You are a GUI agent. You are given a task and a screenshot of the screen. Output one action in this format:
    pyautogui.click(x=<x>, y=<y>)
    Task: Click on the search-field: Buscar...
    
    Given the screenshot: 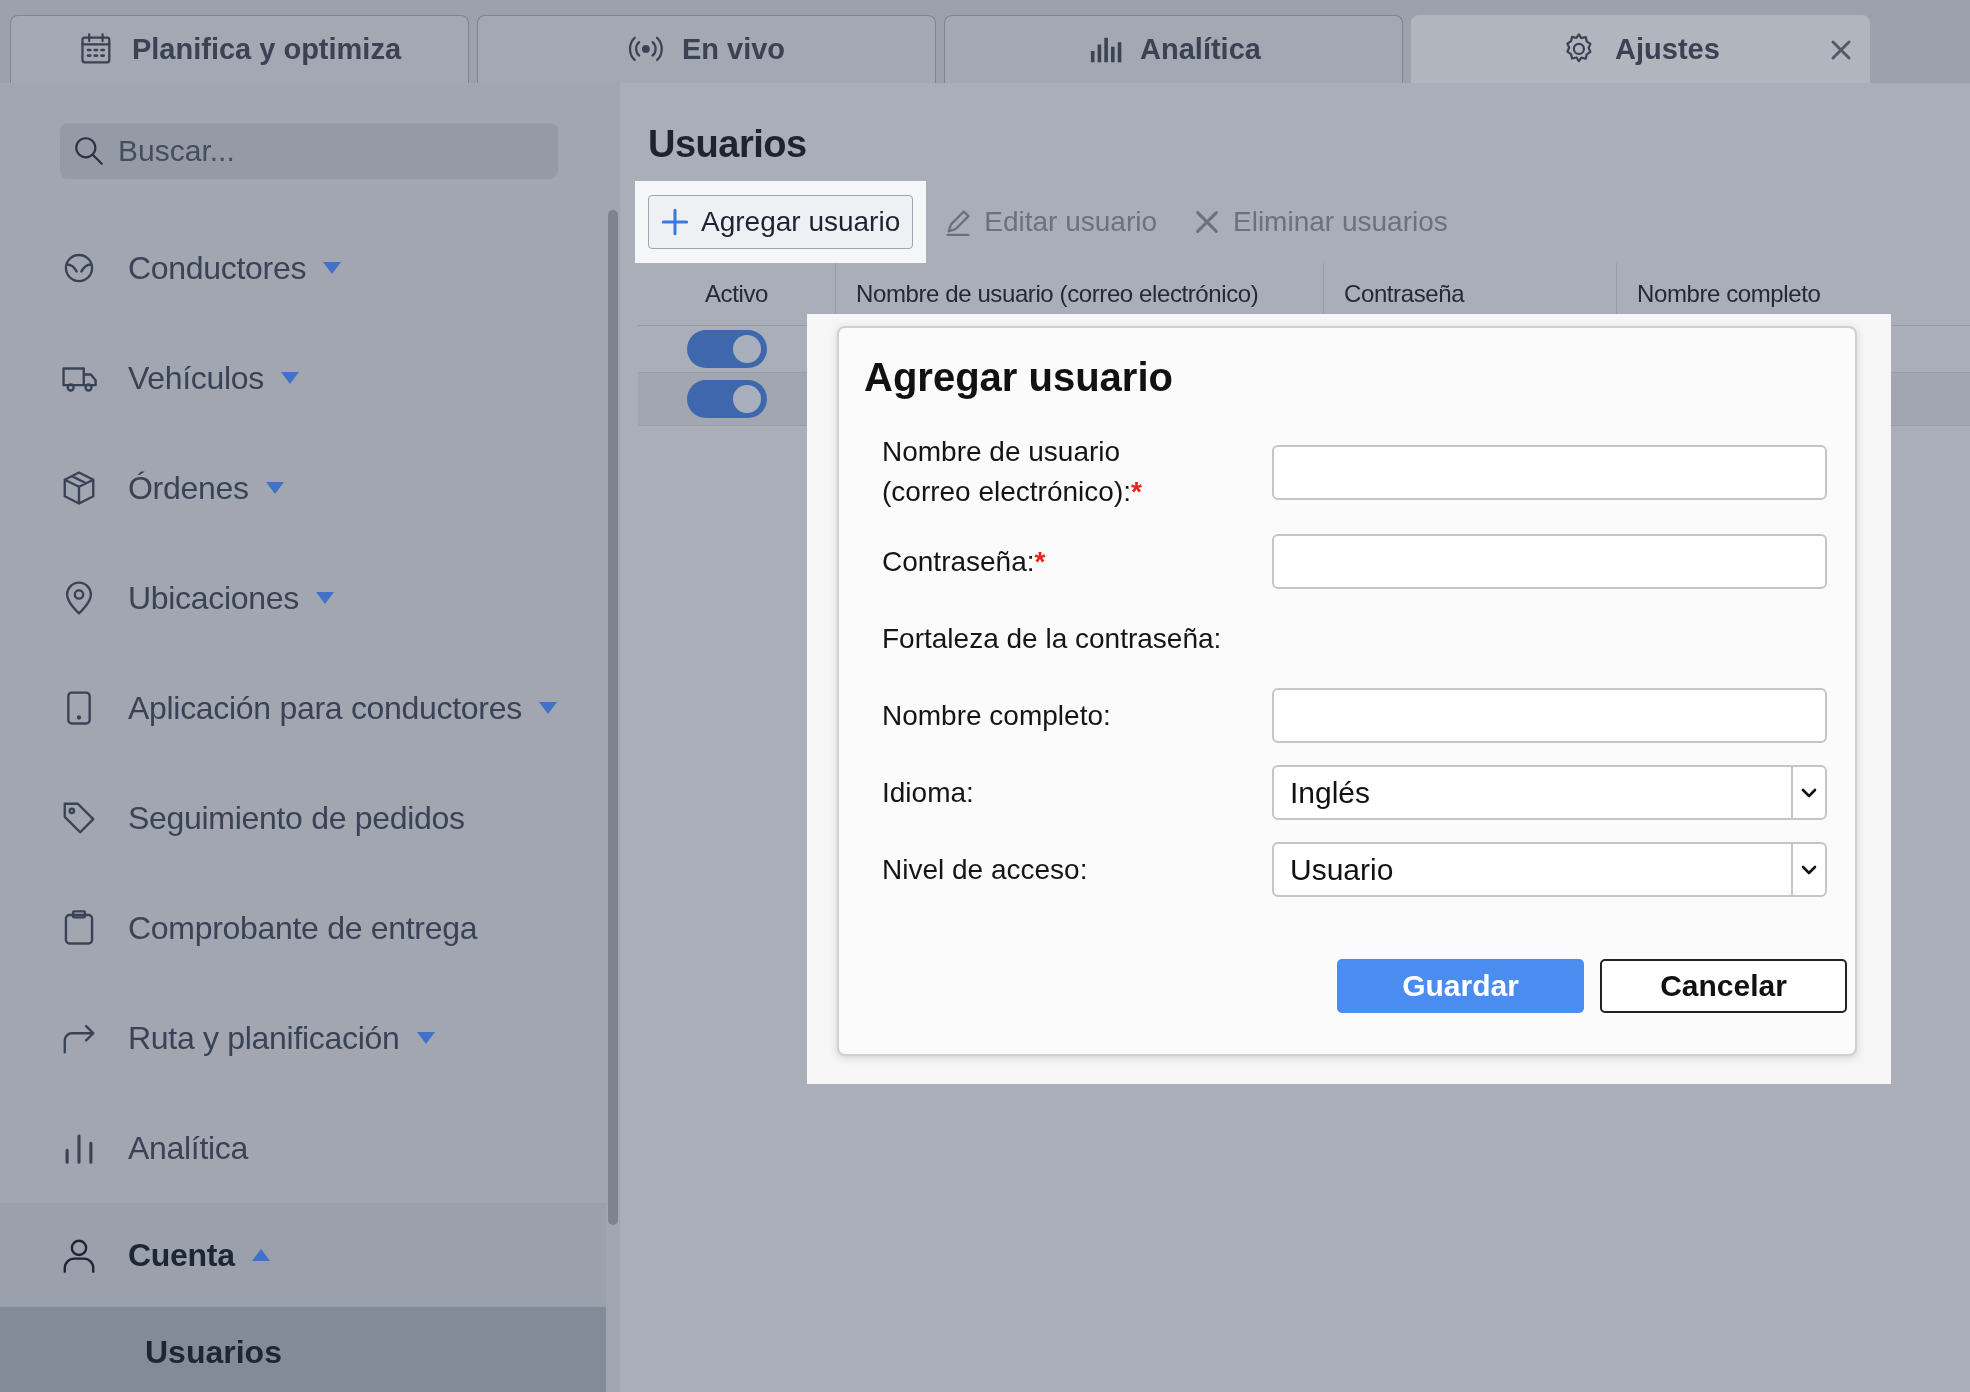 What is the action you would take?
    pyautogui.click(x=309, y=151)
    